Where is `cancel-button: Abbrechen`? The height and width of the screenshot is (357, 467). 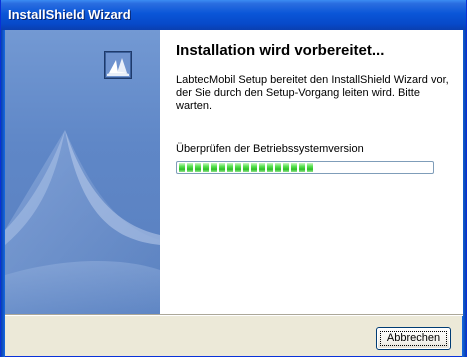 cancel-button: Abbrechen is located at coordinates (413, 338).